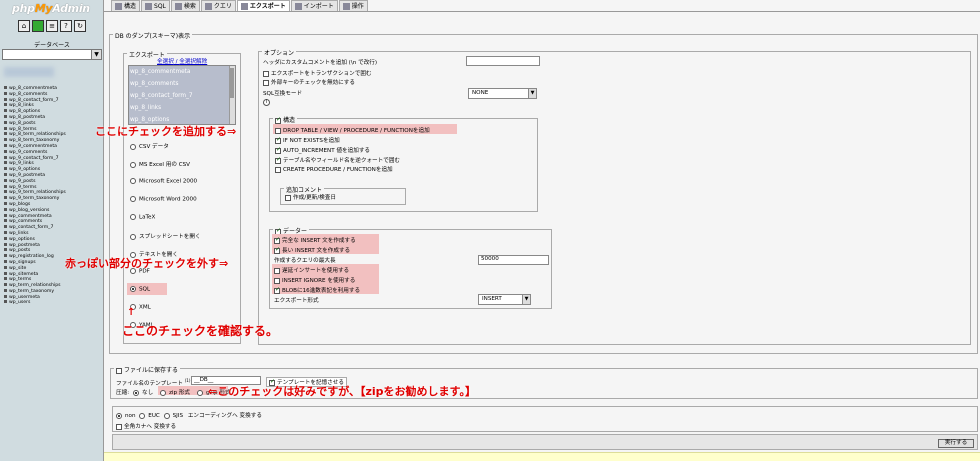 Image resolution: width=980 pixels, height=461 pixels. What do you see at coordinates (316, 271) in the screenshot?
I see `delayed-label: 遅延インサートを使用する` at bounding box center [316, 271].